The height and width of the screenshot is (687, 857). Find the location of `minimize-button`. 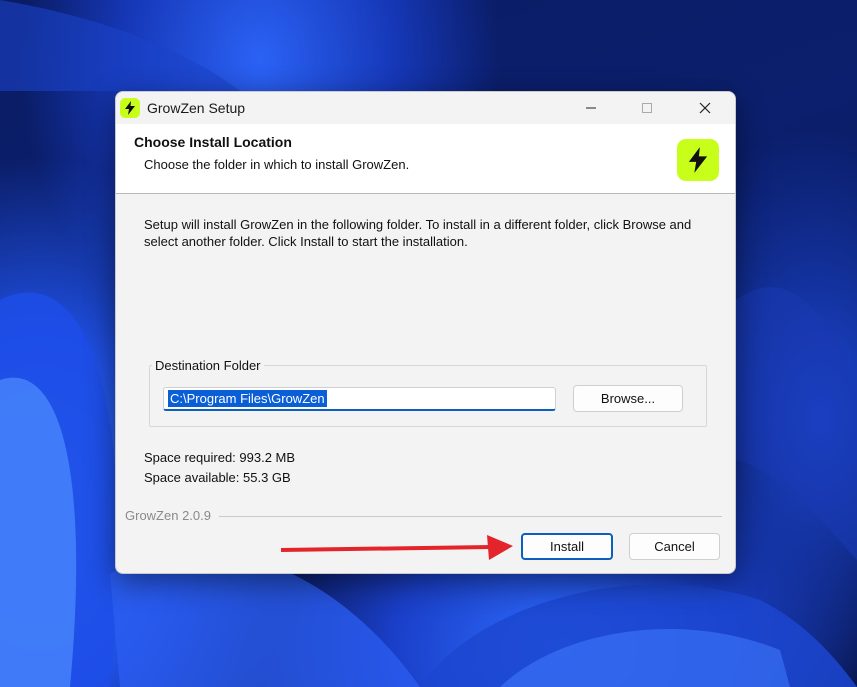

minimize-button is located at coordinates (591, 108).